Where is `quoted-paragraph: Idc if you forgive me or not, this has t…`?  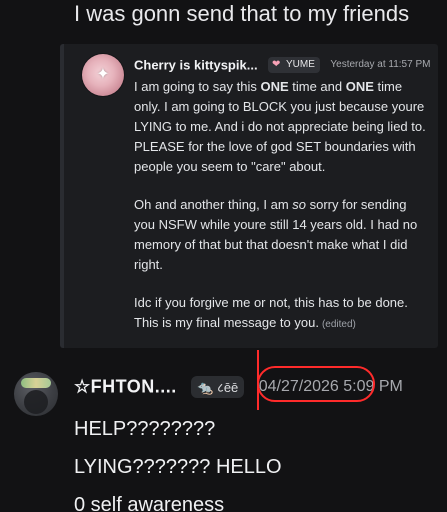 quoted-paragraph: Idc if you forgive me or not, this has t… is located at coordinates (280, 314).